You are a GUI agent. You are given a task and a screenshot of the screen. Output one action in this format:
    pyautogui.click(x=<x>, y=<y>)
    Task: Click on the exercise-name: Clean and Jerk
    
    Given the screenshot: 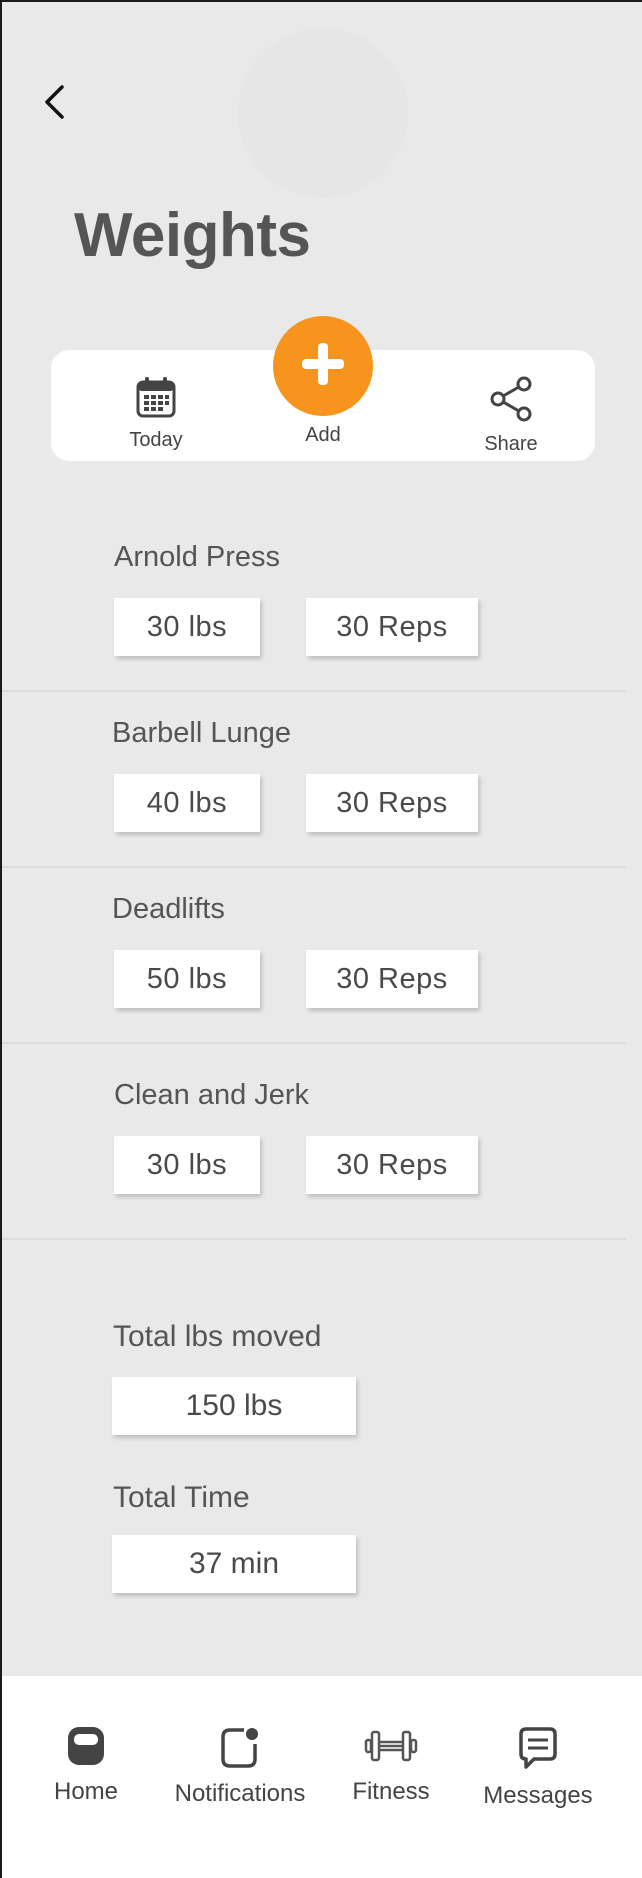 What is the action you would take?
    pyautogui.click(x=212, y=1095)
    